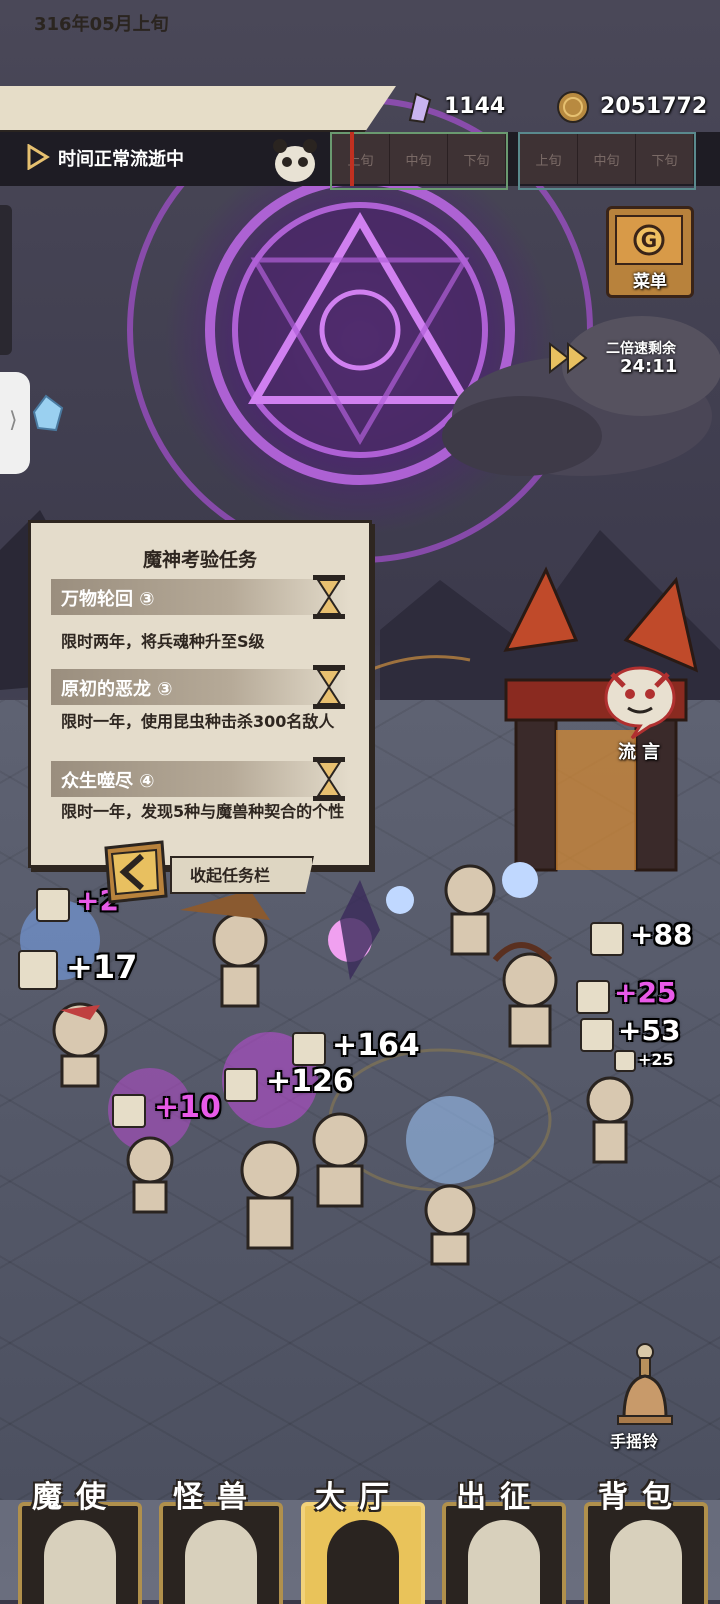 The height and width of the screenshot is (1604, 720). What do you see at coordinates (201, 597) in the screenshot?
I see `quest-item: 万物轮回 ③` at bounding box center [201, 597].